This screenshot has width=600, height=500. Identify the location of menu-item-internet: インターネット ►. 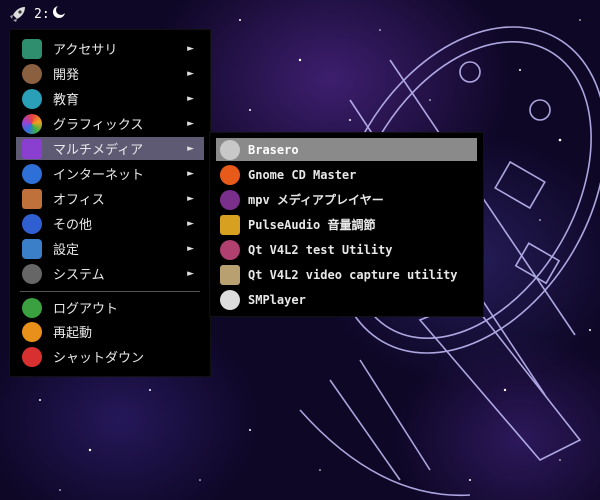
(110, 173).